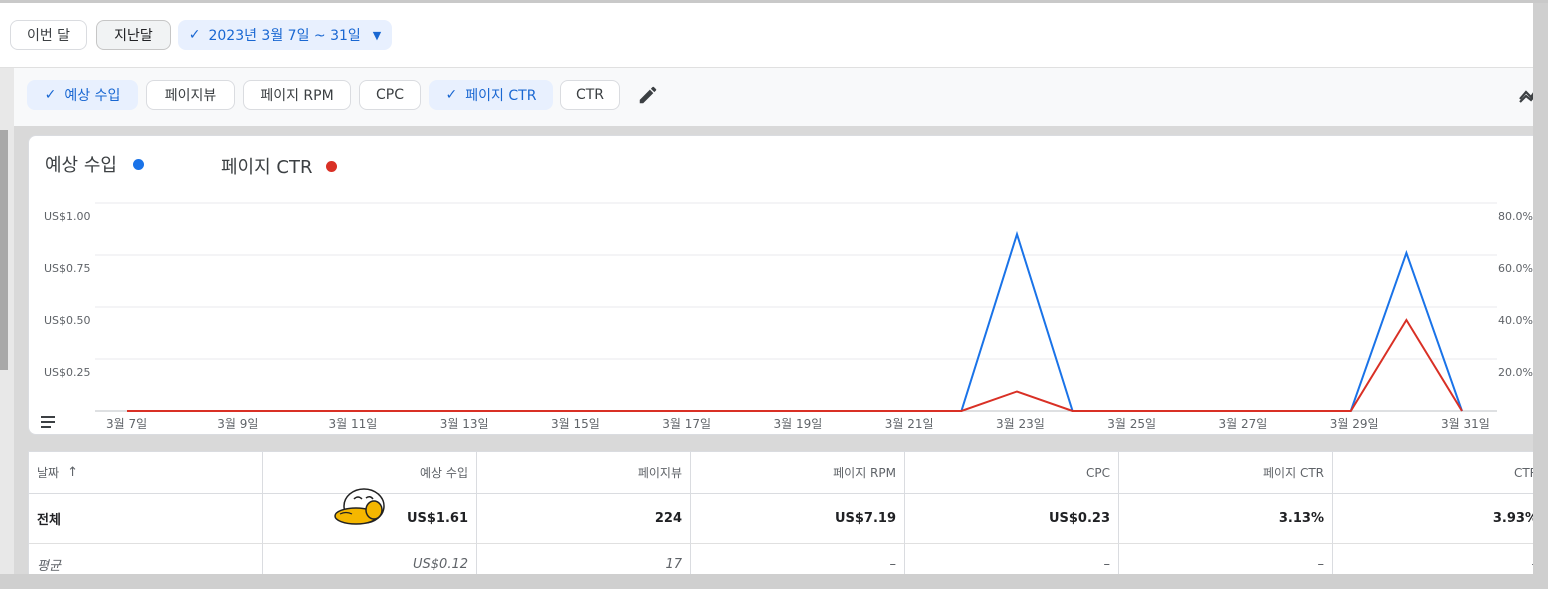 The image size is (1548, 589). What do you see at coordinates (687, 424) in the screenshot?
I see `x-tick-label: 3월 17일` at bounding box center [687, 424].